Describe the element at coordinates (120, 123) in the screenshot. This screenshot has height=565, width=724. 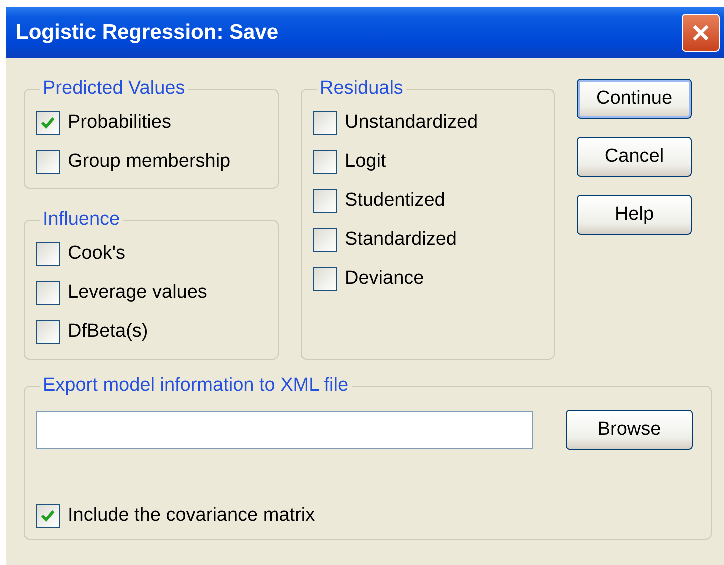
I see `checkbox-label: Probabilities` at that location.